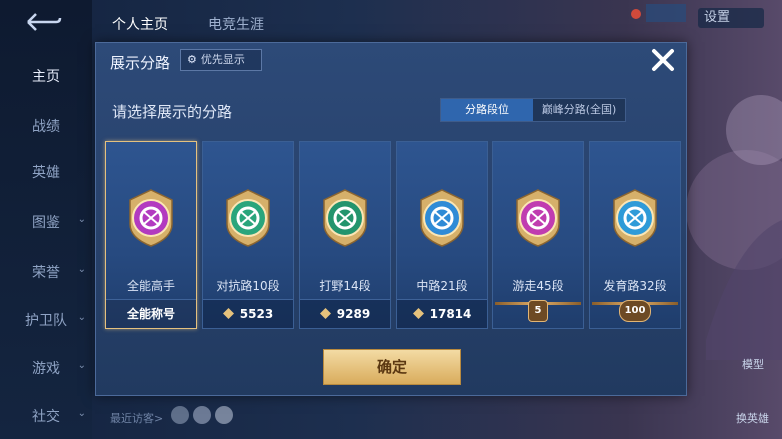  What do you see at coordinates (353, 314) in the screenshot?
I see `footer-text: 9289` at bounding box center [353, 314].